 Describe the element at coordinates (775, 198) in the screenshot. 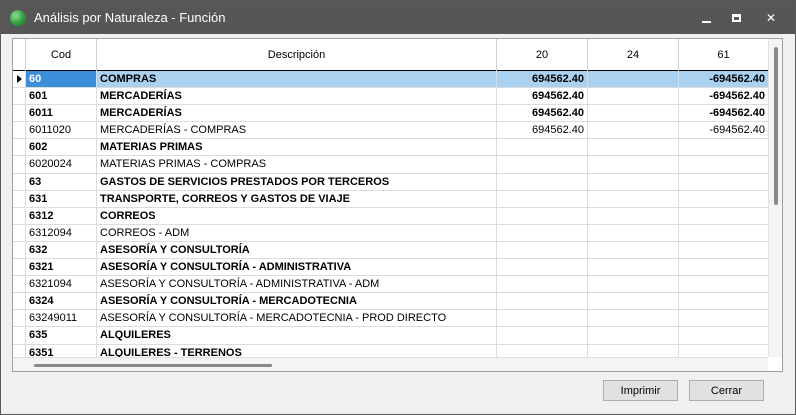

I see `vertical-scrollbar` at that location.